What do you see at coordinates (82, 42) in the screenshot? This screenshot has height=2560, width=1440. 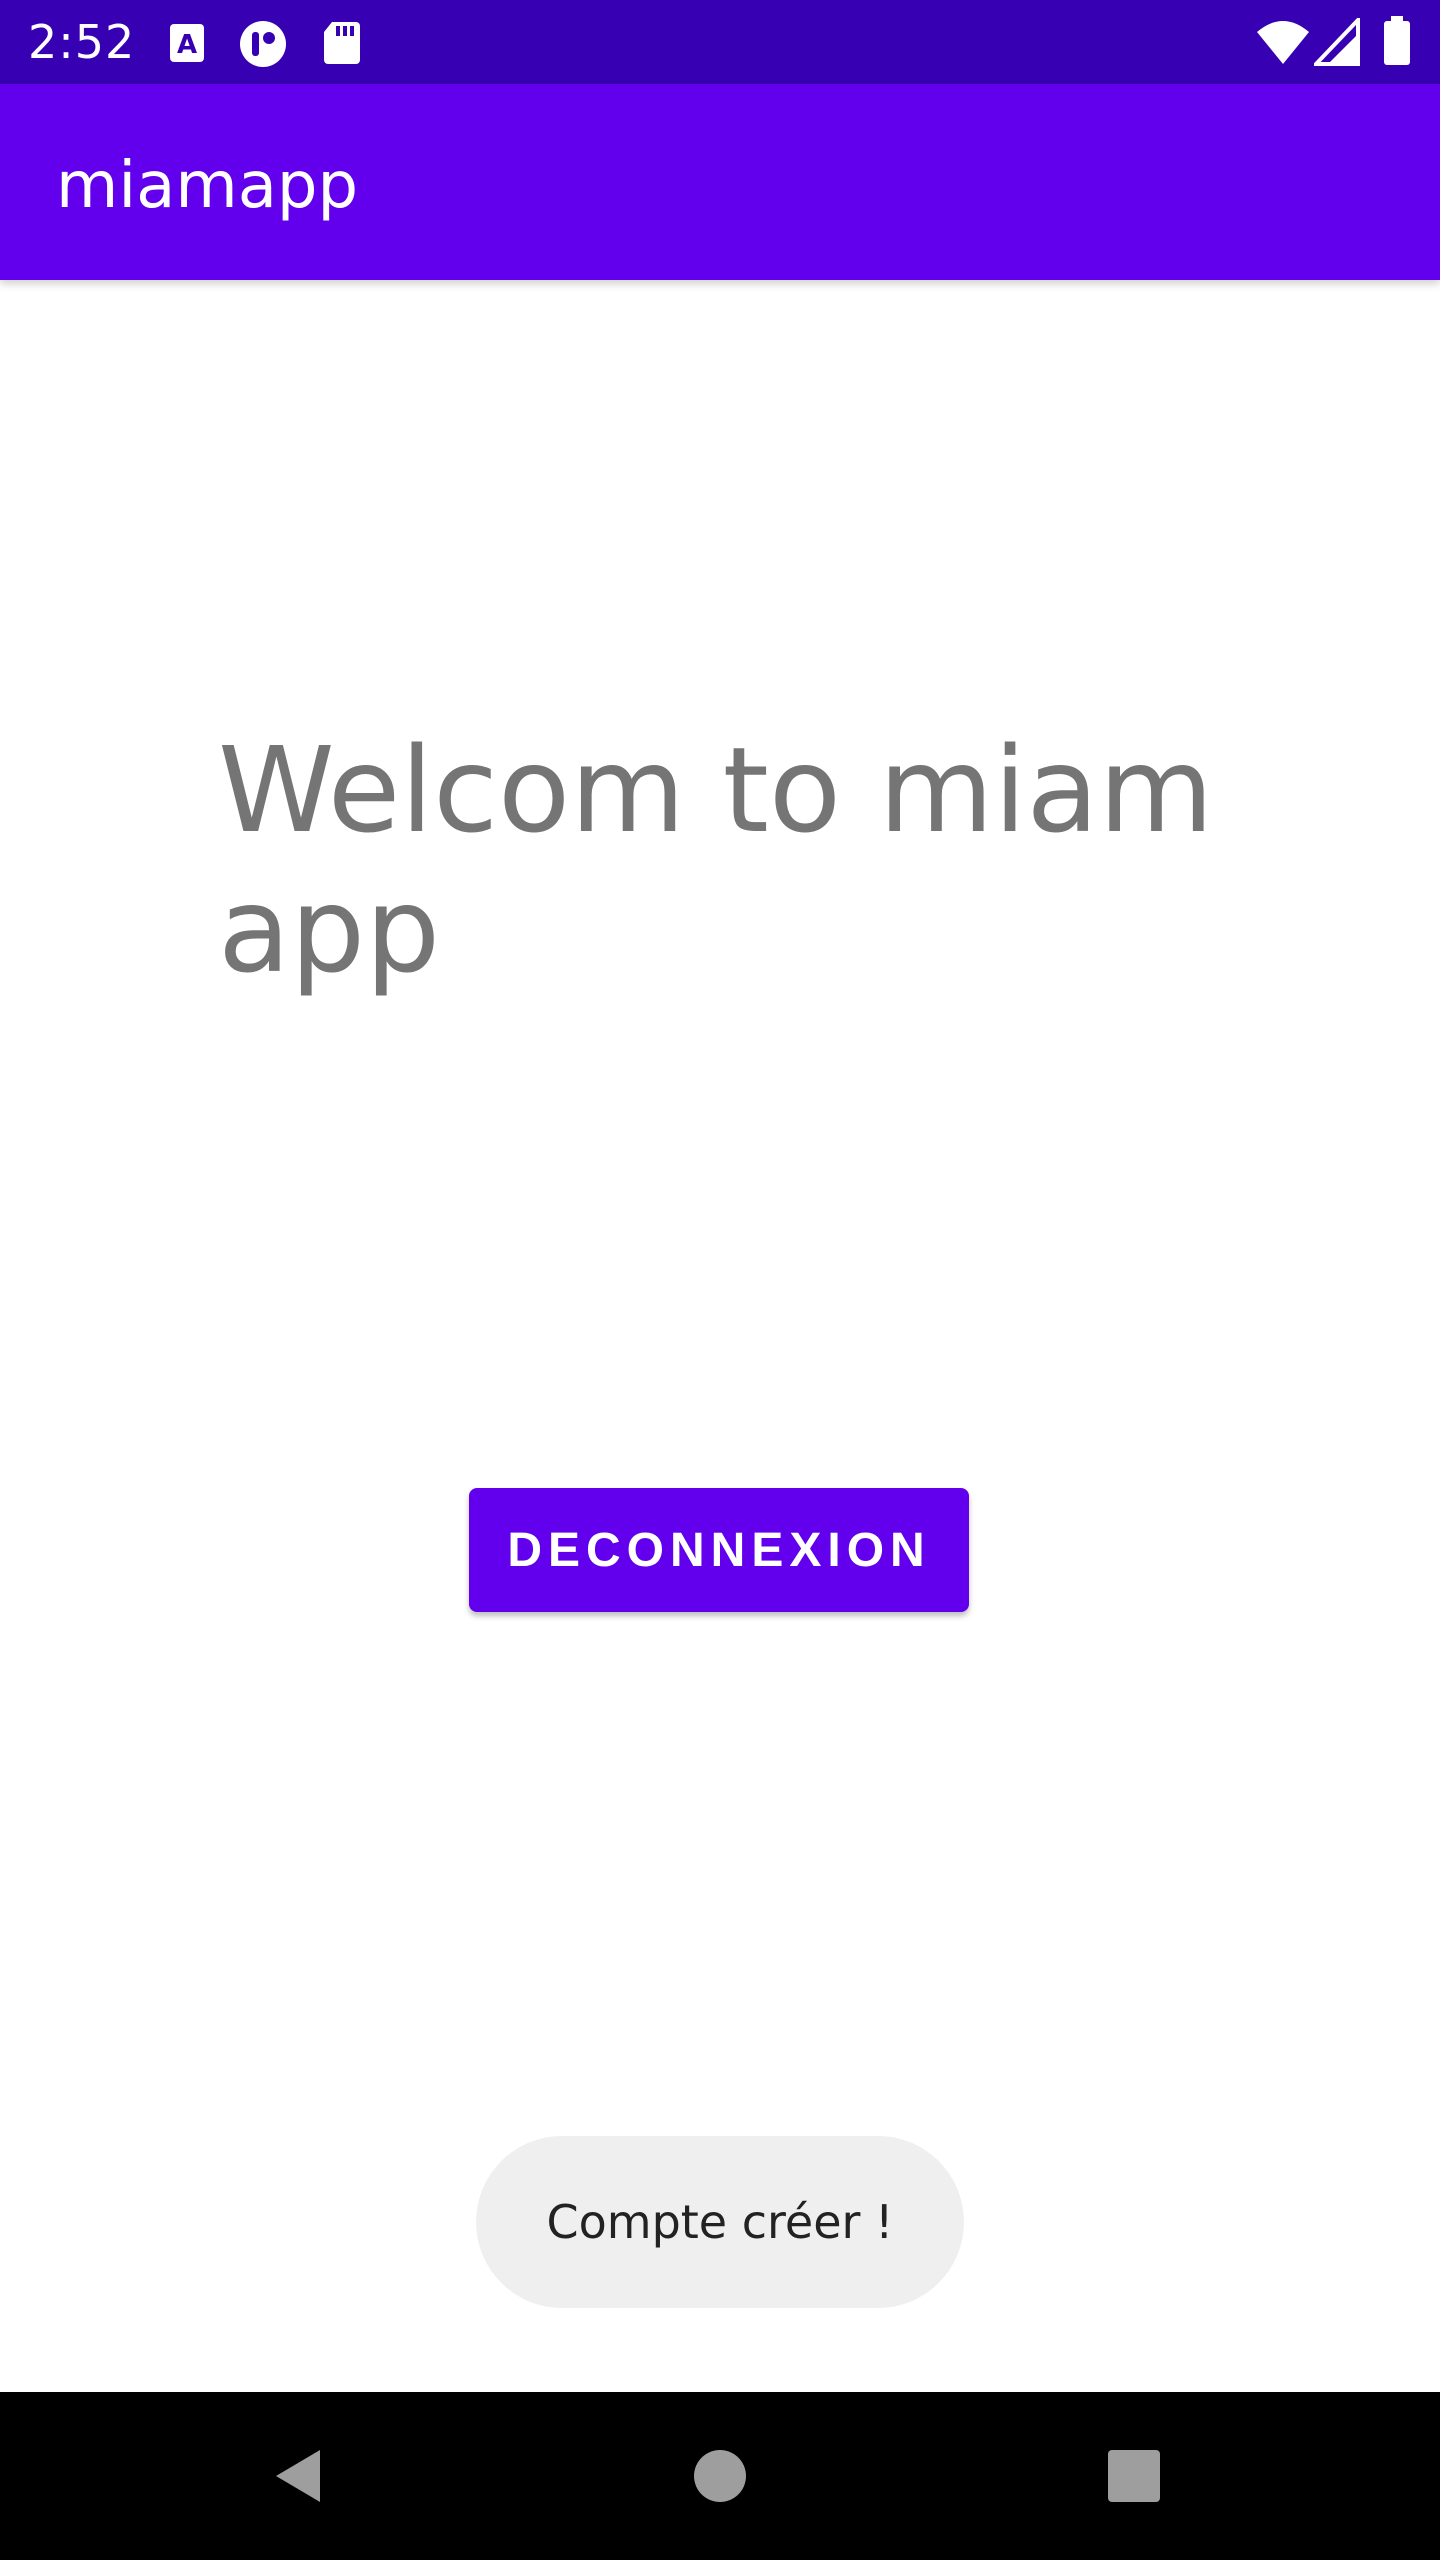 I see `status-time: 2:52` at bounding box center [82, 42].